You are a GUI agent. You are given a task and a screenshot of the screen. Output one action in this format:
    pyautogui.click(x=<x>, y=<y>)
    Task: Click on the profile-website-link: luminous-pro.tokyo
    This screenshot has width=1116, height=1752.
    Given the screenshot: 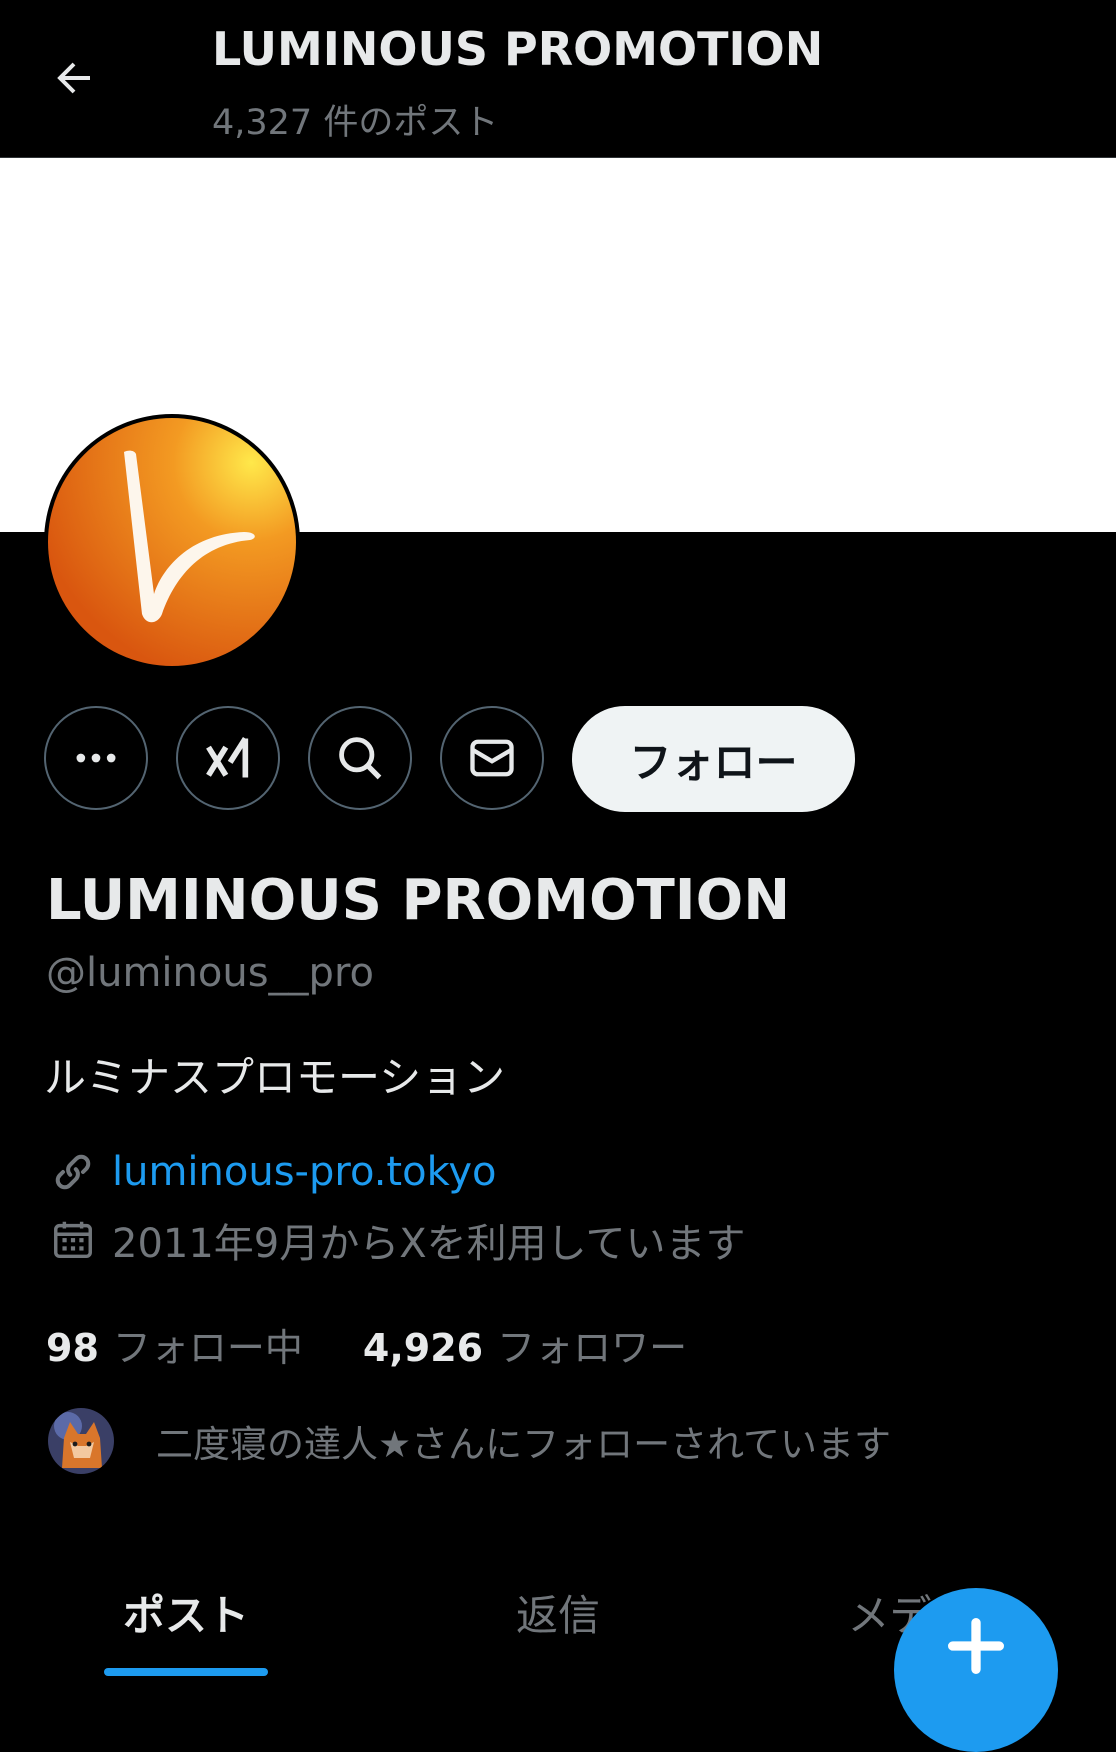 What is the action you would take?
    pyautogui.click(x=304, y=1172)
    